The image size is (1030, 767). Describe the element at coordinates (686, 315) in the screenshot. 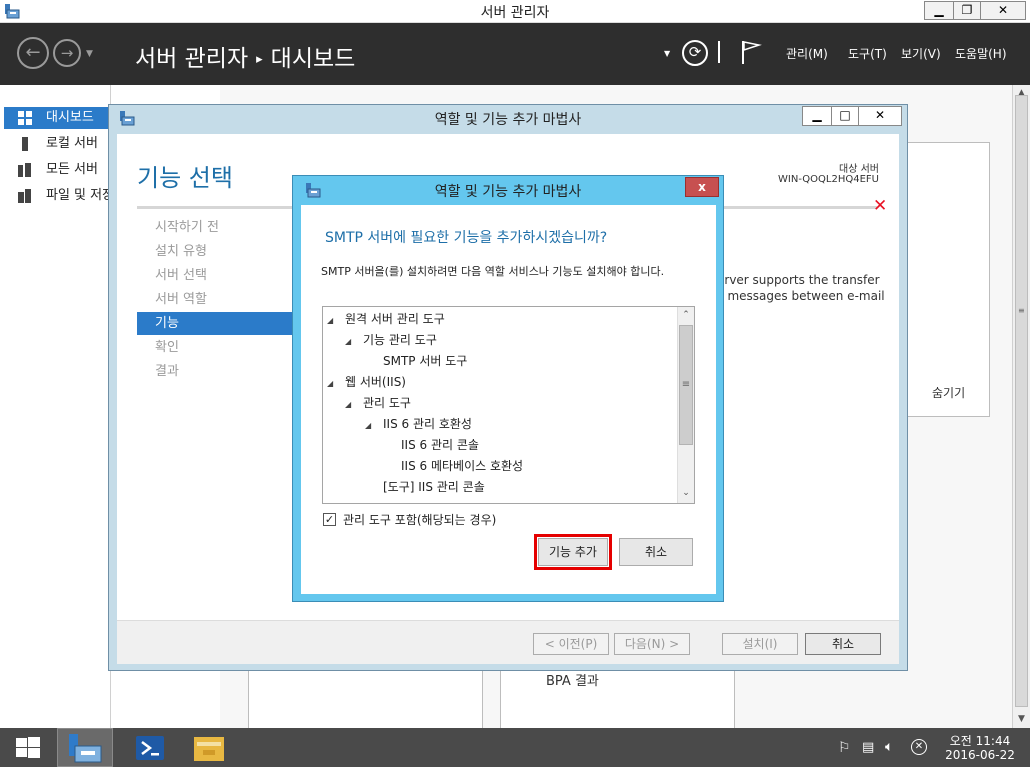

I see `scroll-up-icon: ⌃` at that location.